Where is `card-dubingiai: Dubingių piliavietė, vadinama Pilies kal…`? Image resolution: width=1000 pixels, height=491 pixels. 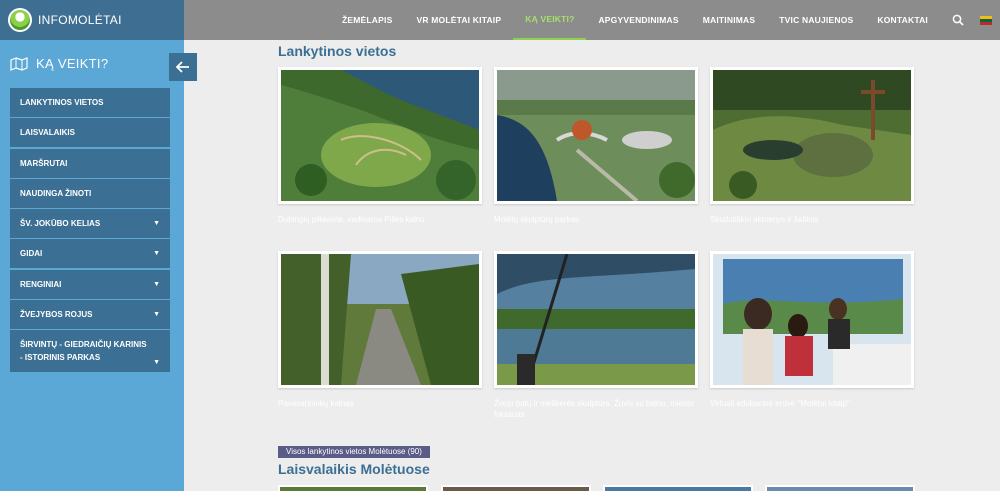
card-dubingiai: Dubingių piliavietė, vadinama Pilies kal… is located at coordinates (380, 146).